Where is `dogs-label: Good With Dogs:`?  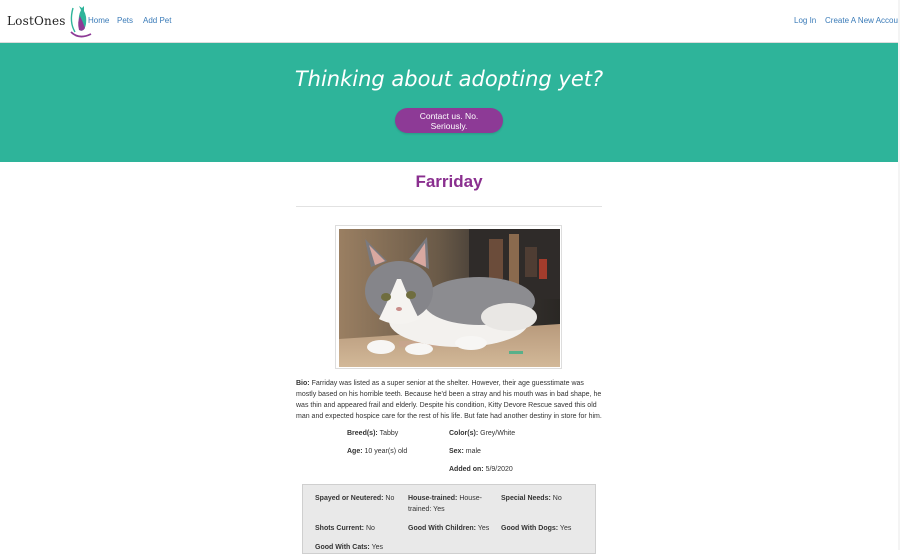
dogs-label: Good With Dogs: is located at coordinates (530, 528).